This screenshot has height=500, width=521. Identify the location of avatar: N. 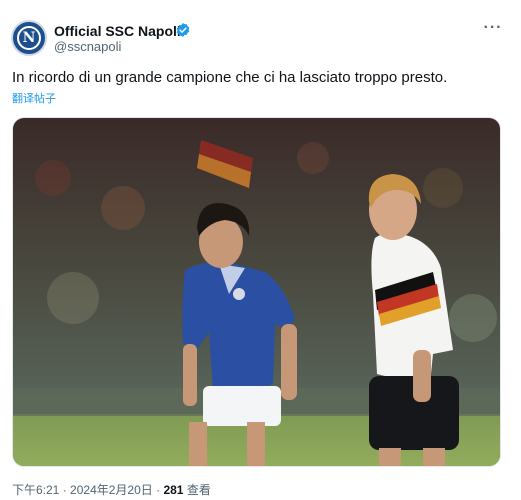
(29, 38).